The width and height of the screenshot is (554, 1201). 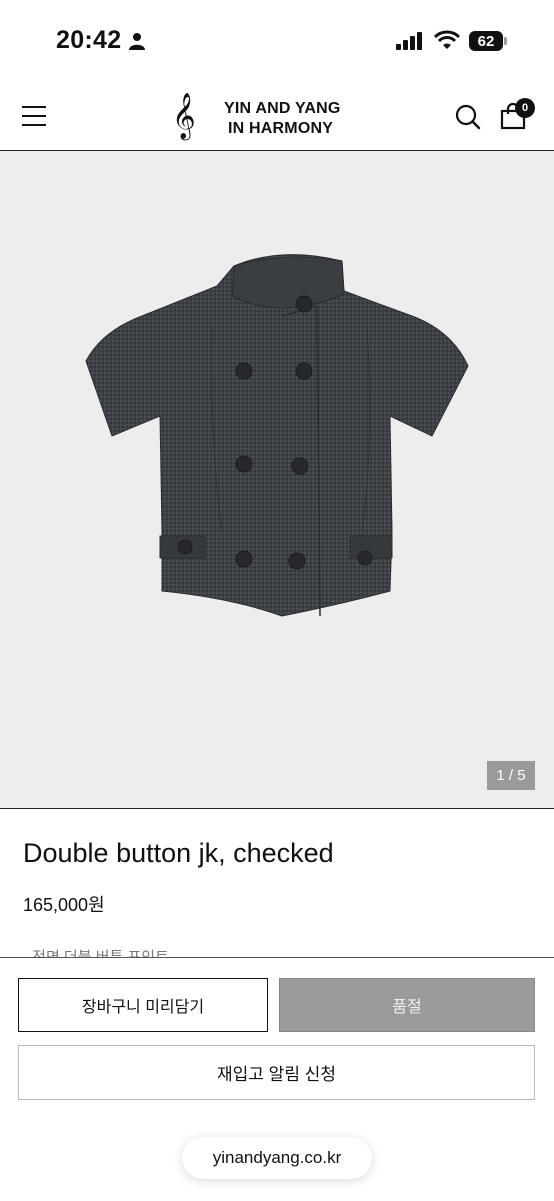 What do you see at coordinates (407, 1005) in the screenshot?
I see `sold-out-button: 품절` at bounding box center [407, 1005].